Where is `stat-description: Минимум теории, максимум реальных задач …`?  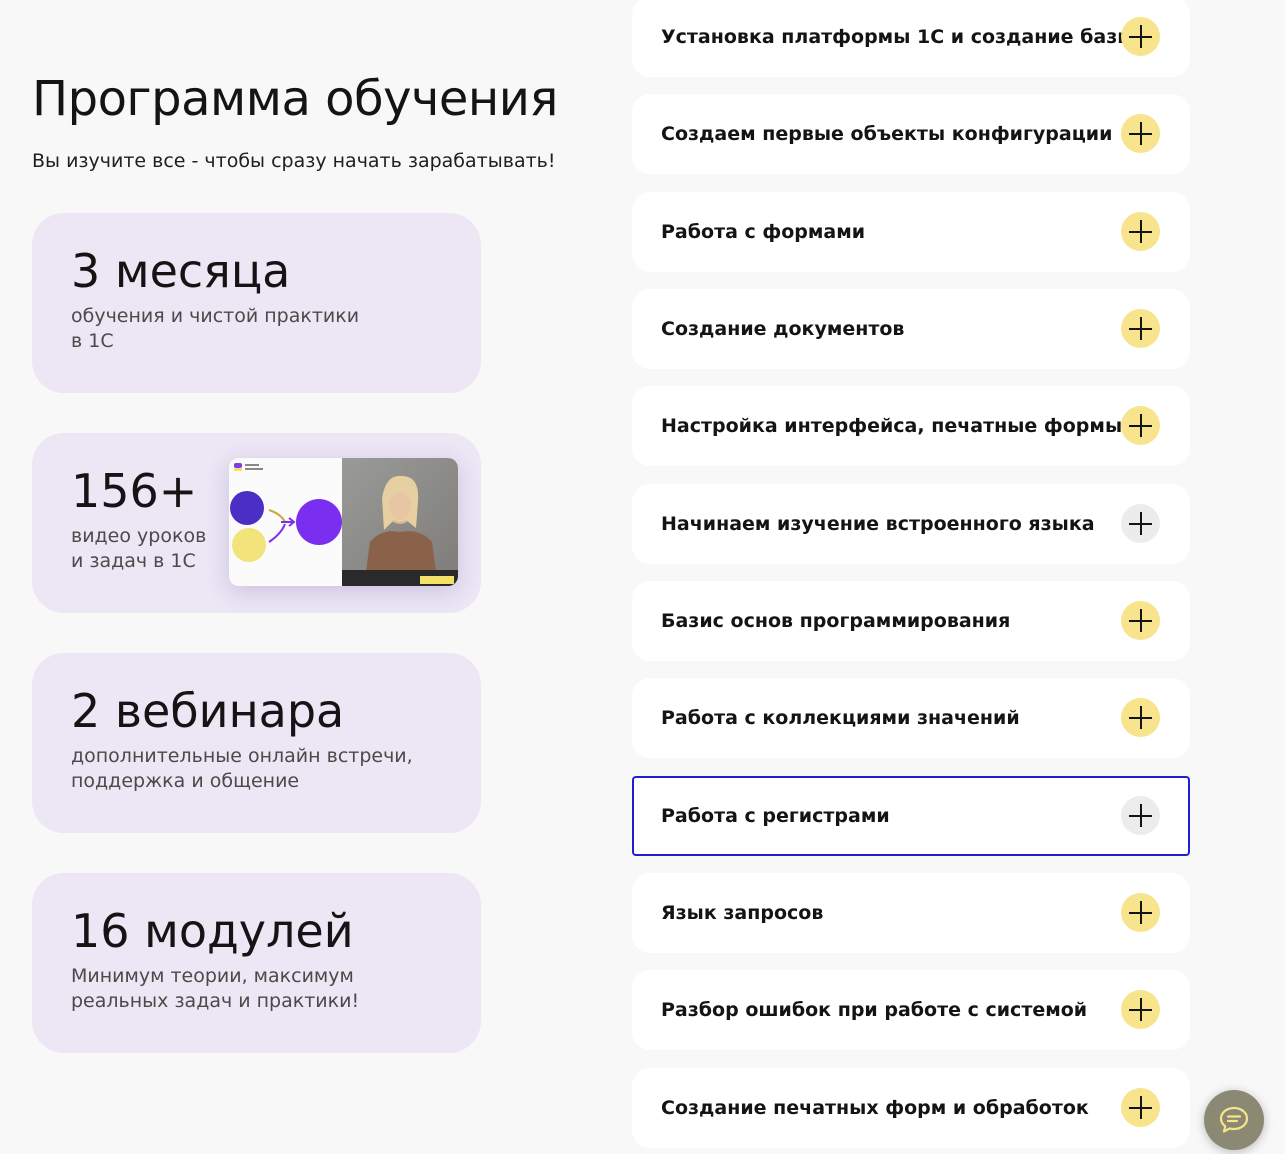 stat-description: Минимум теории, максимум реальных задач … is located at coordinates (215, 988).